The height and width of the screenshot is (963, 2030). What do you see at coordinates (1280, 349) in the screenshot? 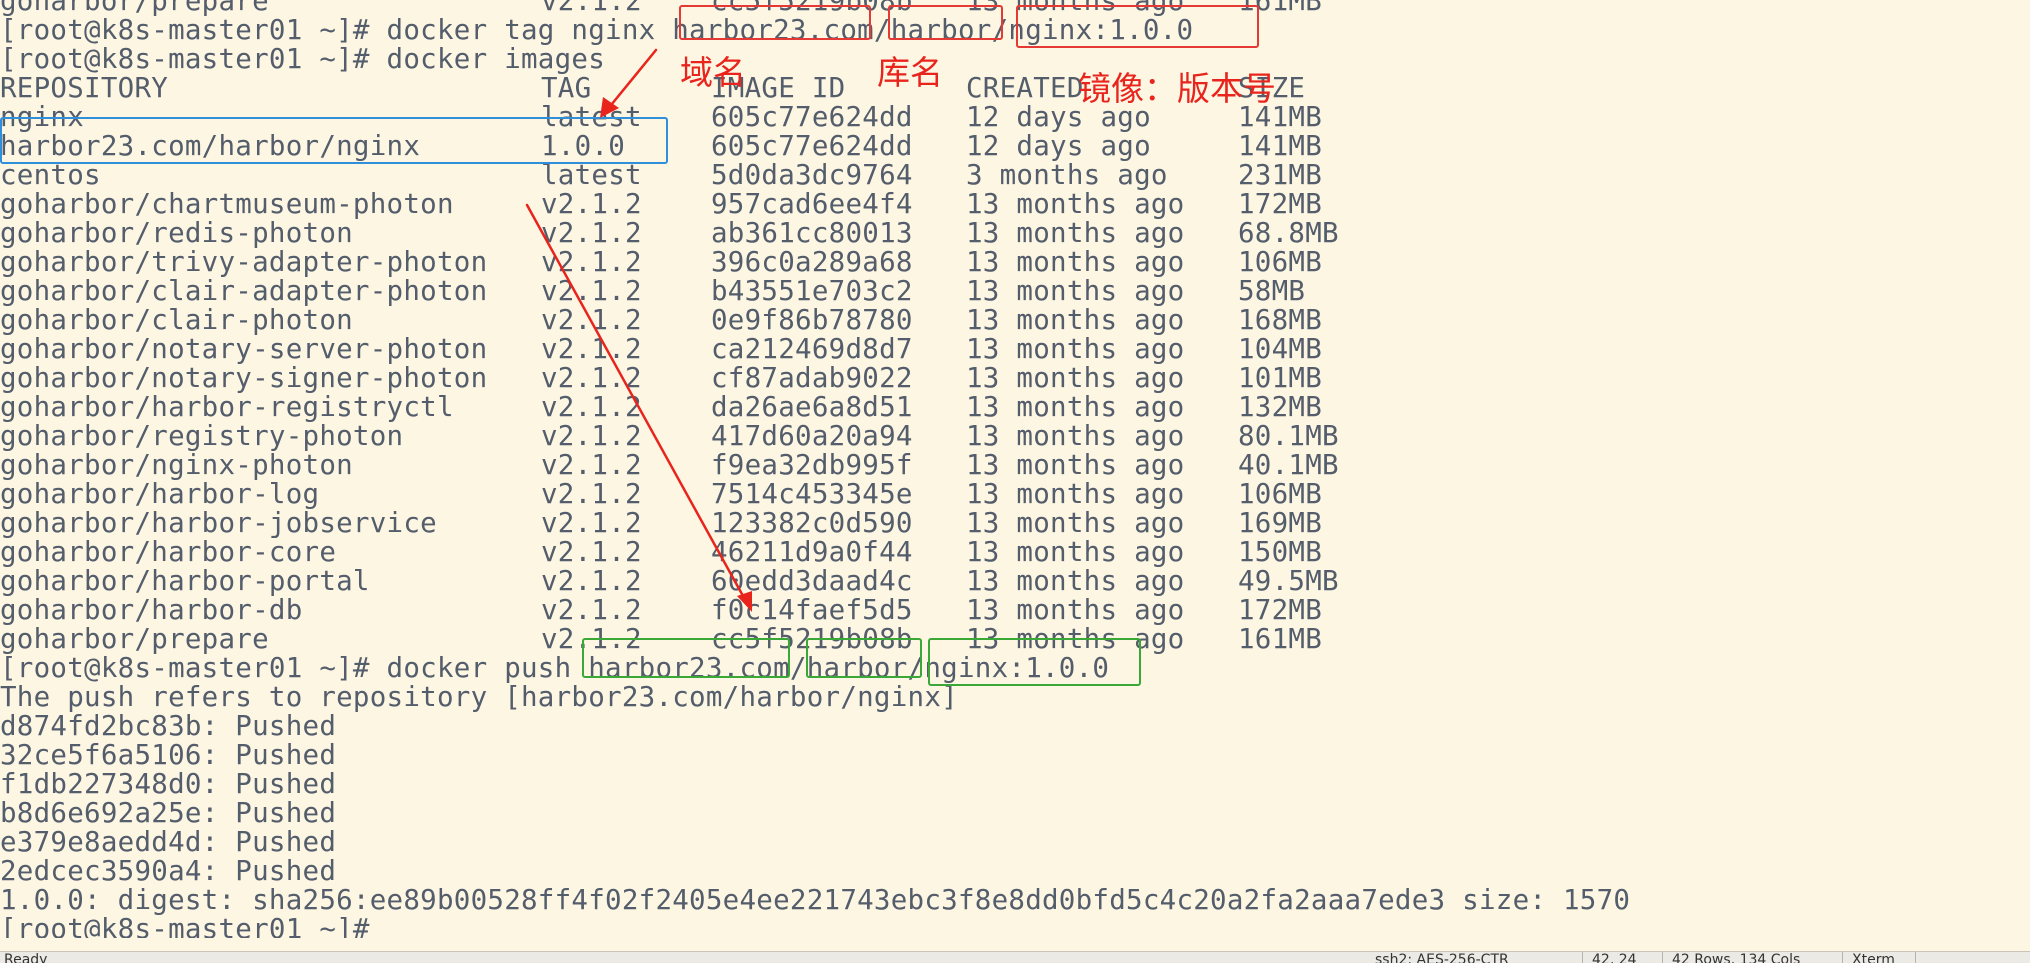
I see `size-cell: 104MB` at bounding box center [1280, 349].